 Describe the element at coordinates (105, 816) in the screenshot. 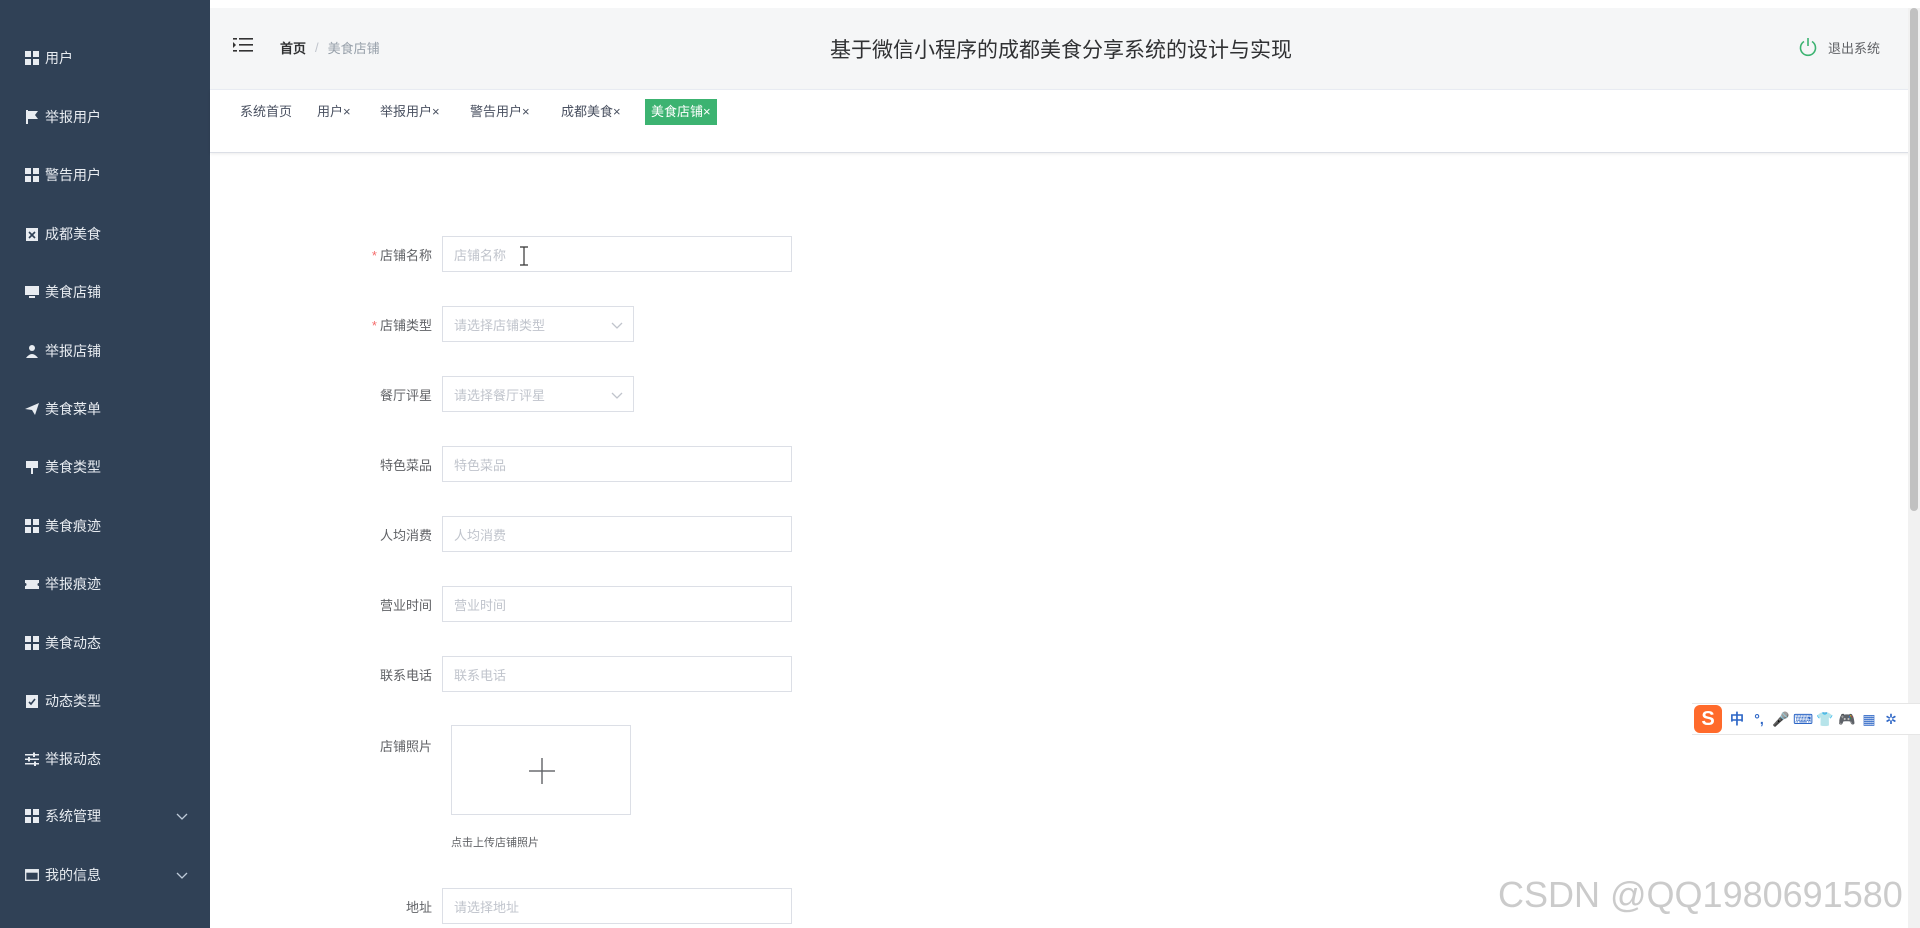

I see `sidebar-item-system-management: 系统管理` at that location.